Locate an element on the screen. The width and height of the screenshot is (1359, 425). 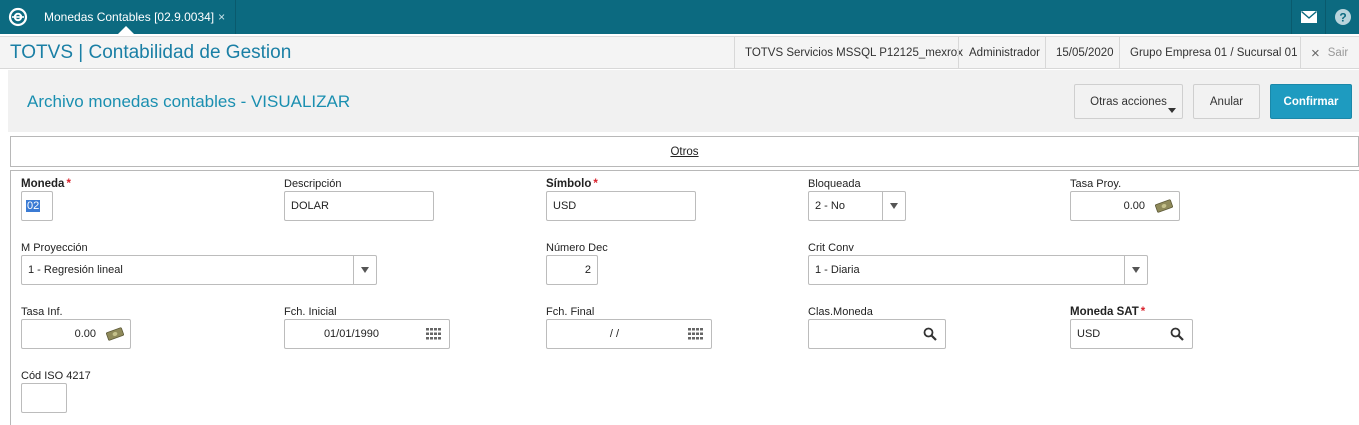
tasa-inf-label: Tasa Inf. is located at coordinates (42, 312).